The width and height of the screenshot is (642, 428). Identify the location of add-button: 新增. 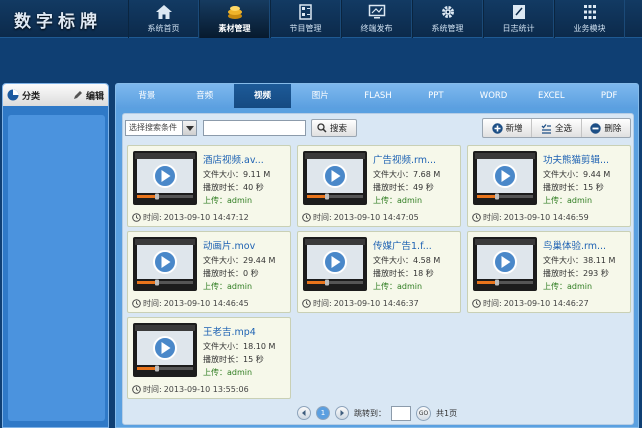
(507, 128).